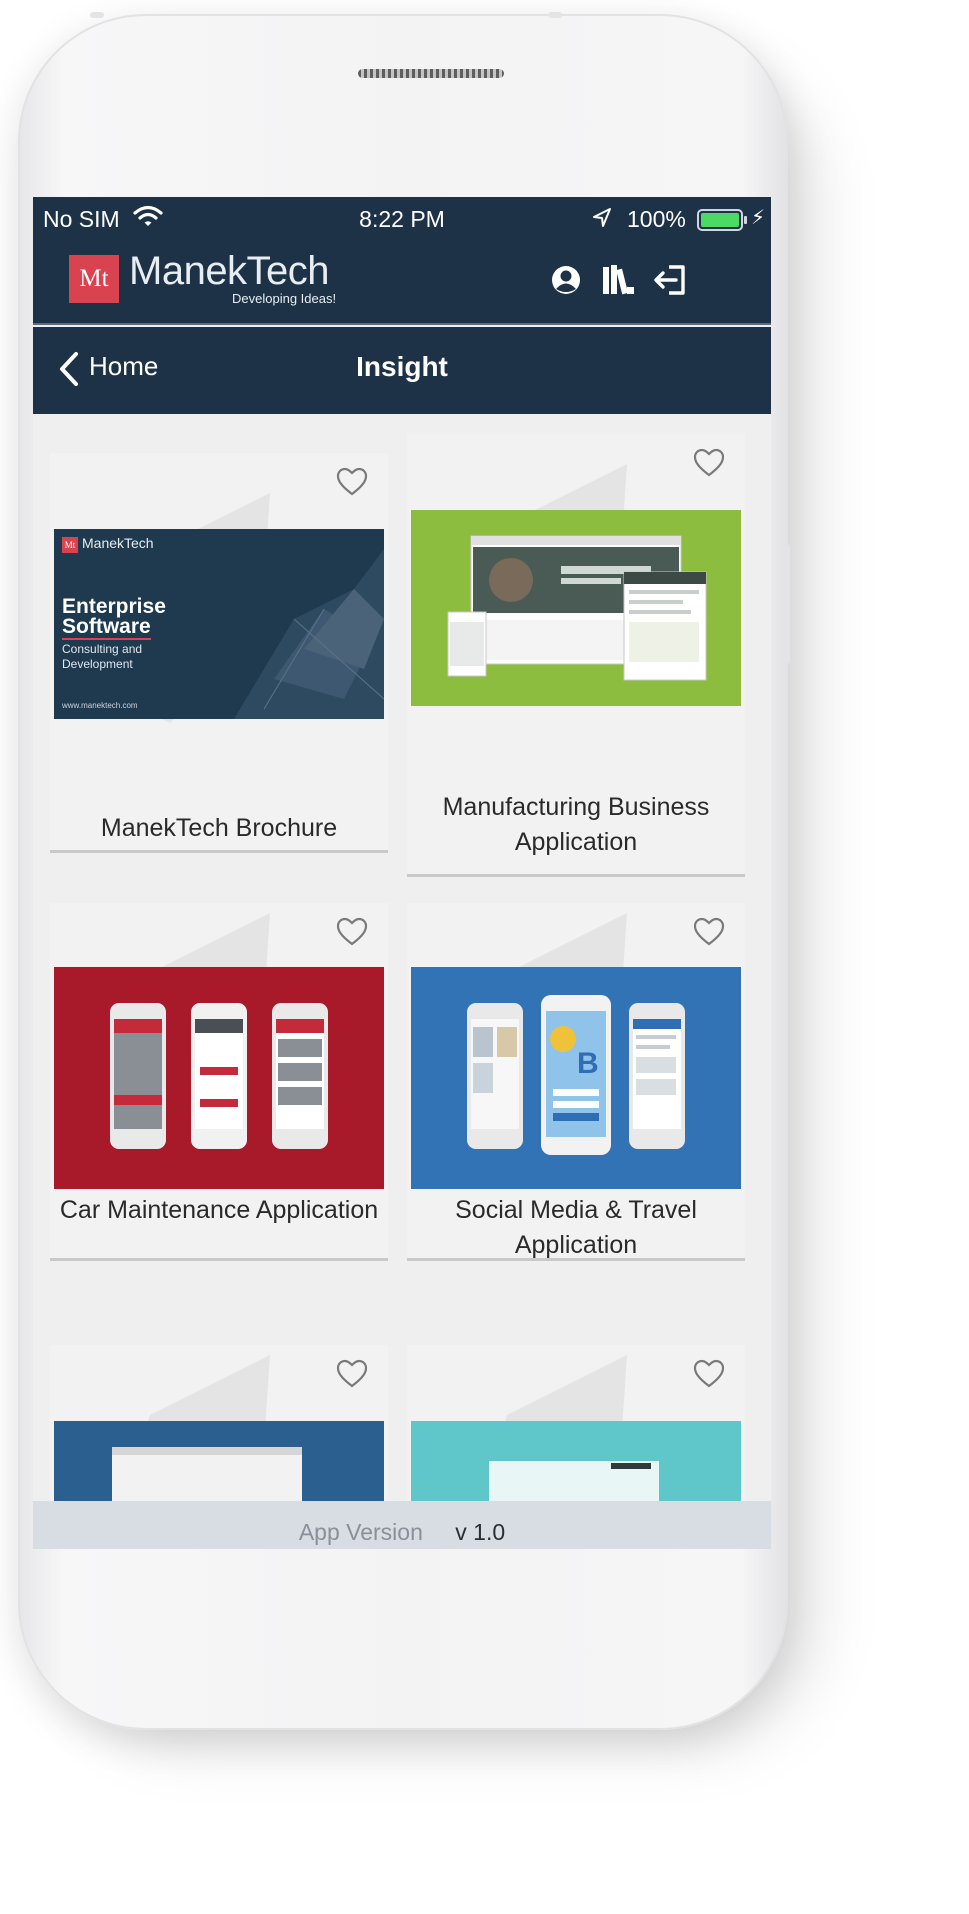 Image resolution: width=969 pixels, height=1914 pixels. Describe the element at coordinates (102, 649) in the screenshot. I see `thumb-subheading-1: Consulting and` at that location.